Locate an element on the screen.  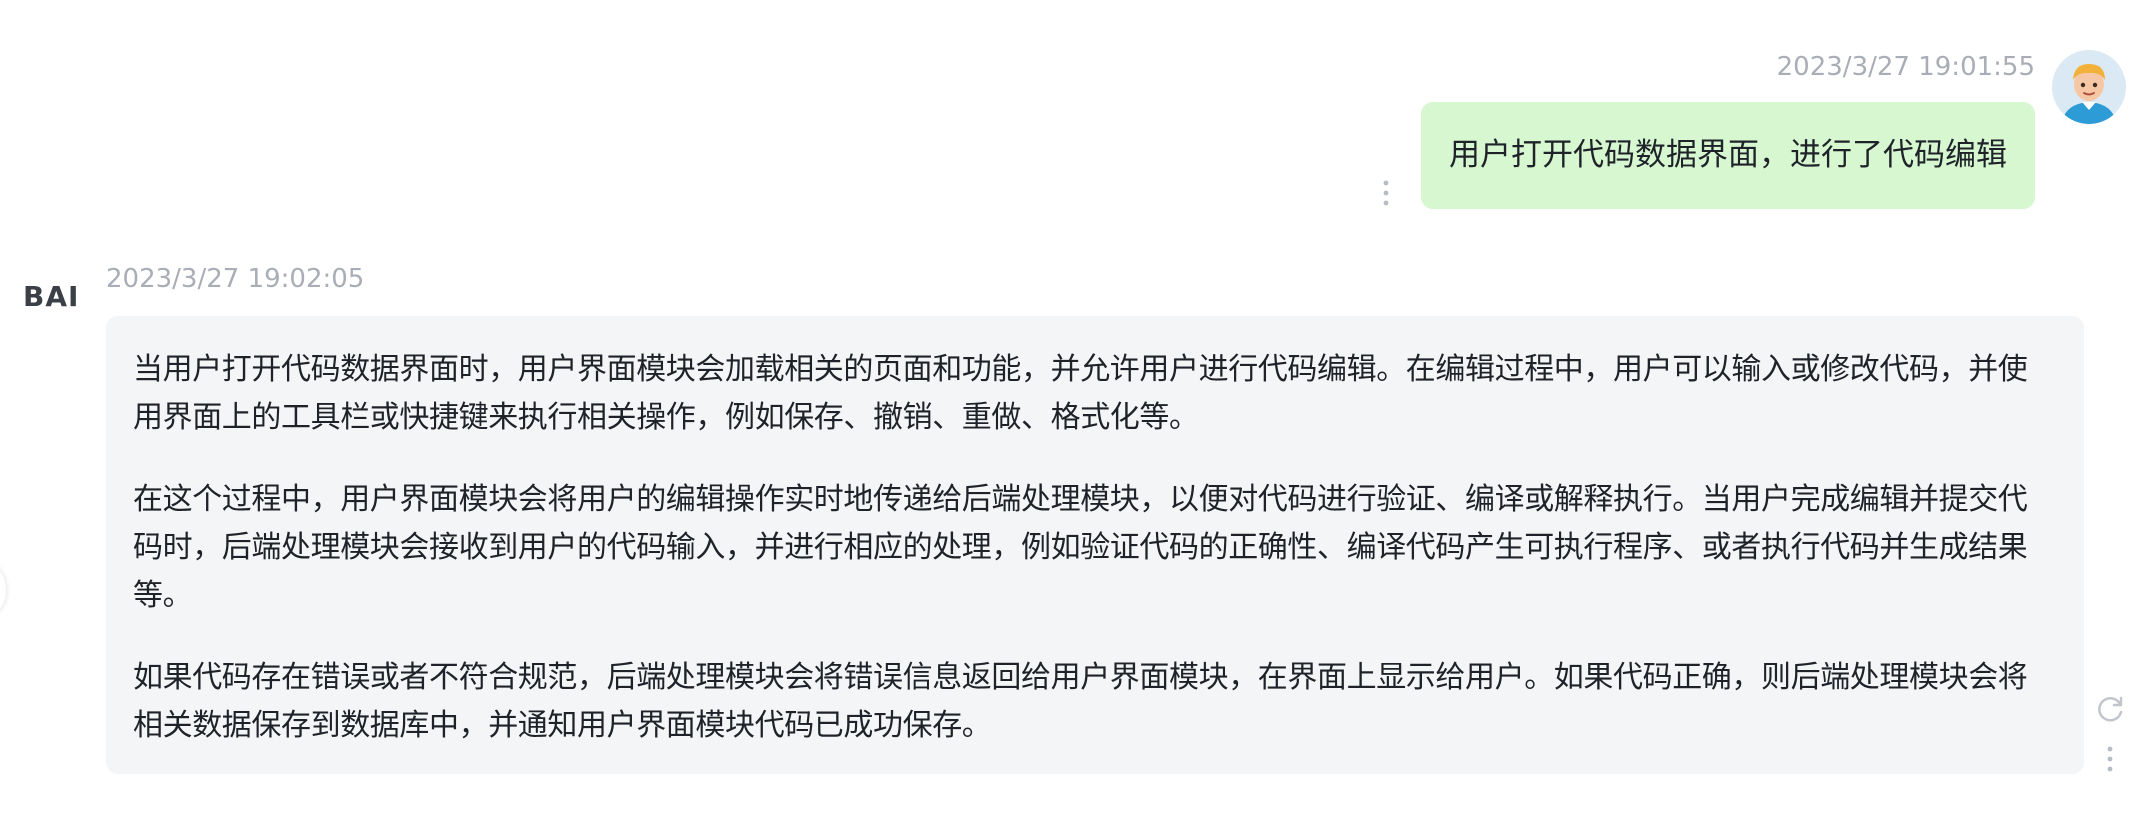
refresh-icon is located at coordinates (2111, 709).